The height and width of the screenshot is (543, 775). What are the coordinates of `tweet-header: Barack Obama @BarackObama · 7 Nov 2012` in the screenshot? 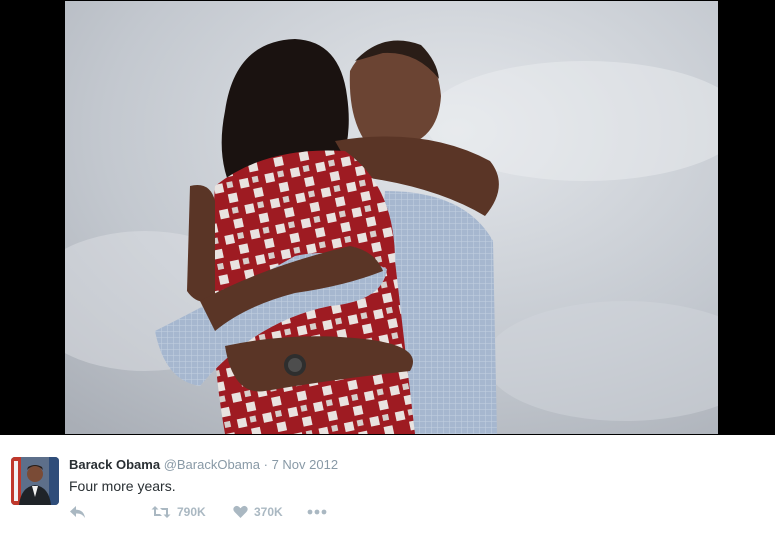 It's located at (203, 465).